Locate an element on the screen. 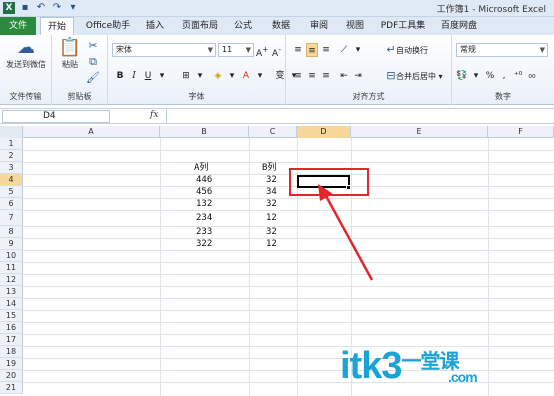 Image resolution: width=554 pixels, height=396 pixels. annotation-arrow-head is located at coordinates (325, 192).